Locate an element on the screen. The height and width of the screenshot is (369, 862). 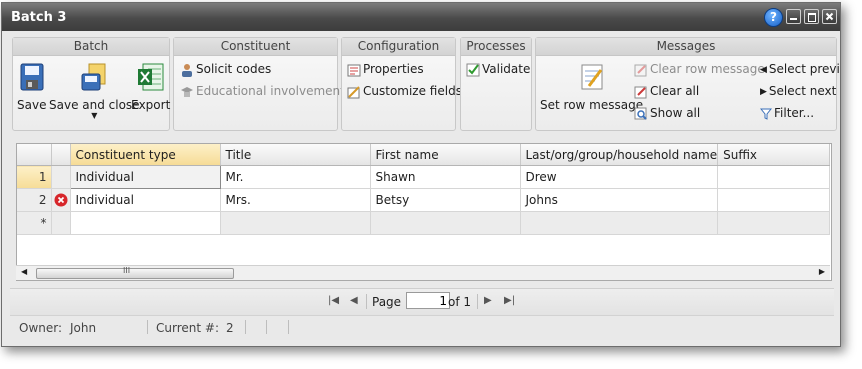
table-row: 2 Individual Mrs. Betsy Johns is located at coordinates (424, 200).